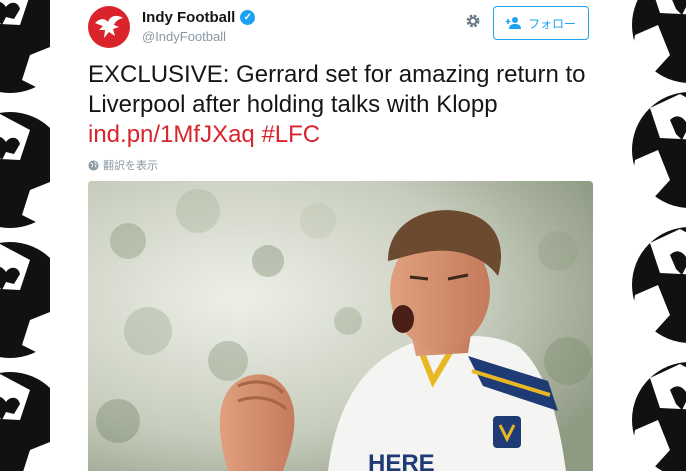 The height and width of the screenshot is (471, 686). Describe the element at coordinates (130, 166) in the screenshot. I see `translate-label: 翻訳を表示` at that location.